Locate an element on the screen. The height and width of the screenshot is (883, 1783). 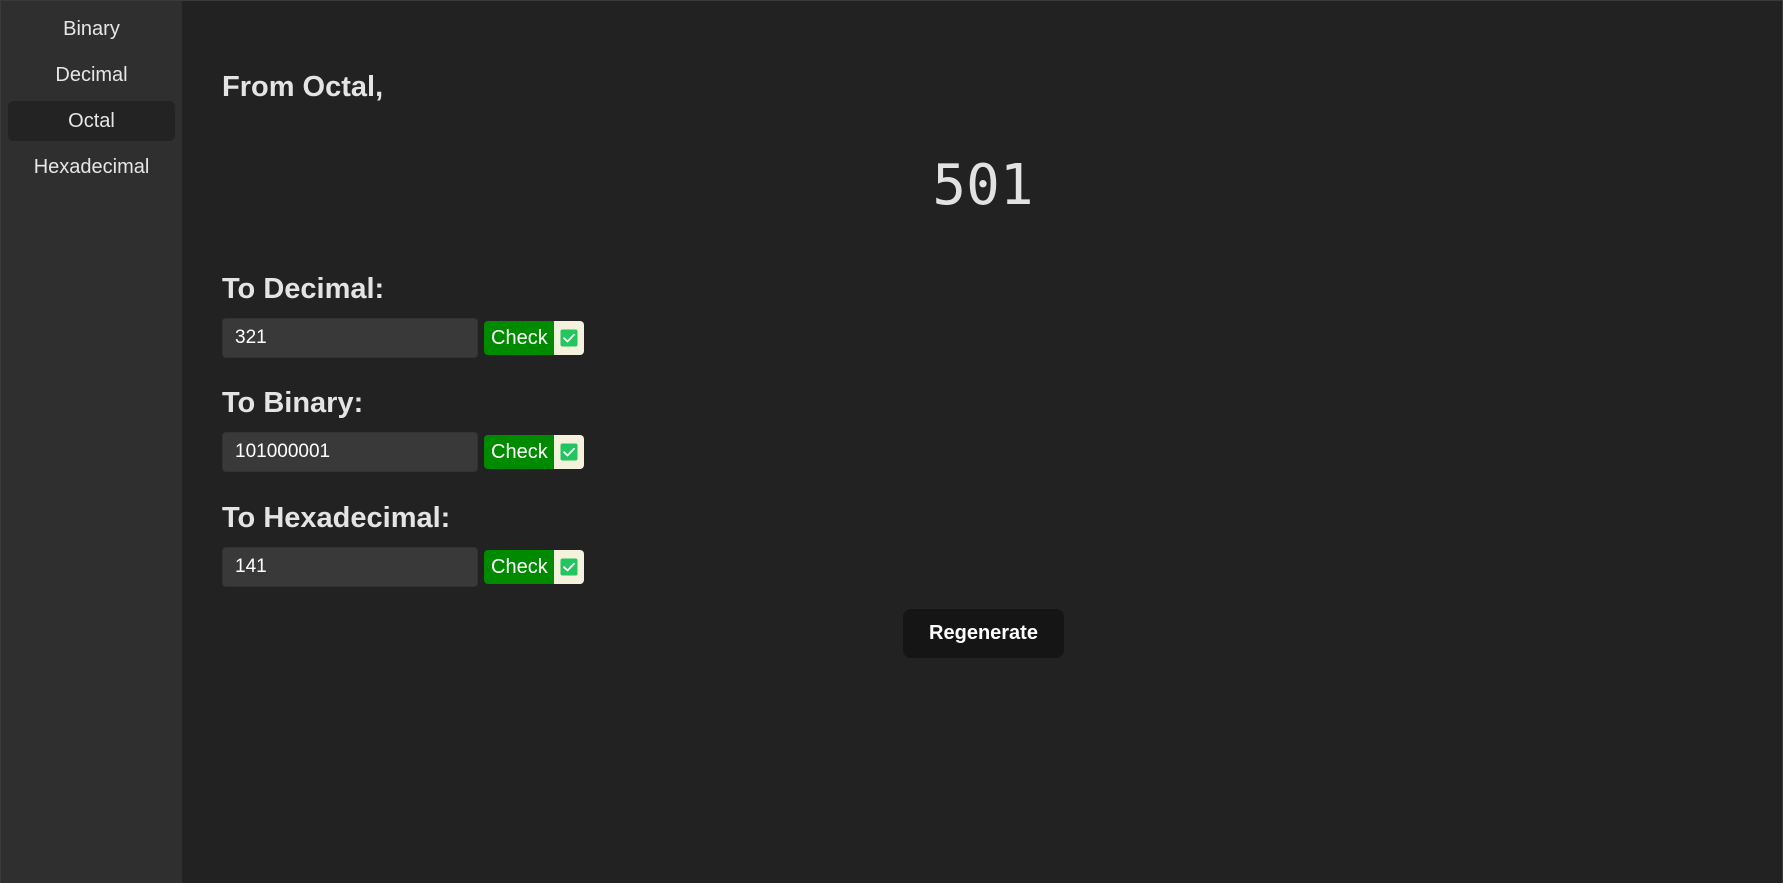
sidebar-item-octal: Octal is located at coordinates (91, 121).